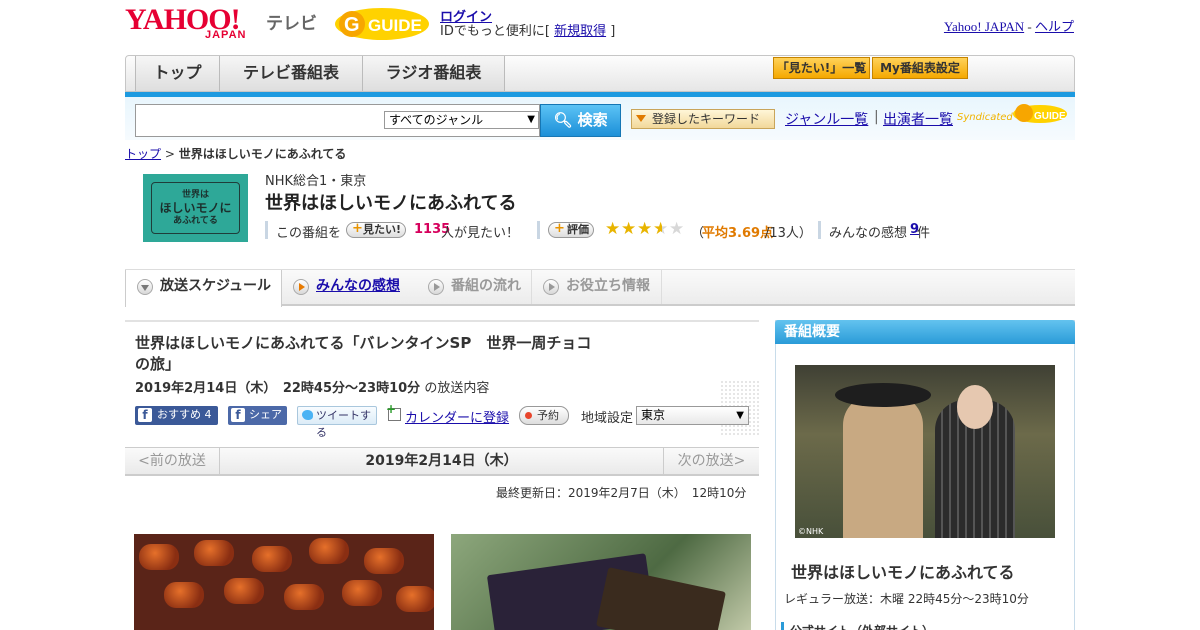 Image resolution: width=1200 pixels, height=630 pixels. I want to click on thumbnail-text-3: あふれてる, so click(195, 220).